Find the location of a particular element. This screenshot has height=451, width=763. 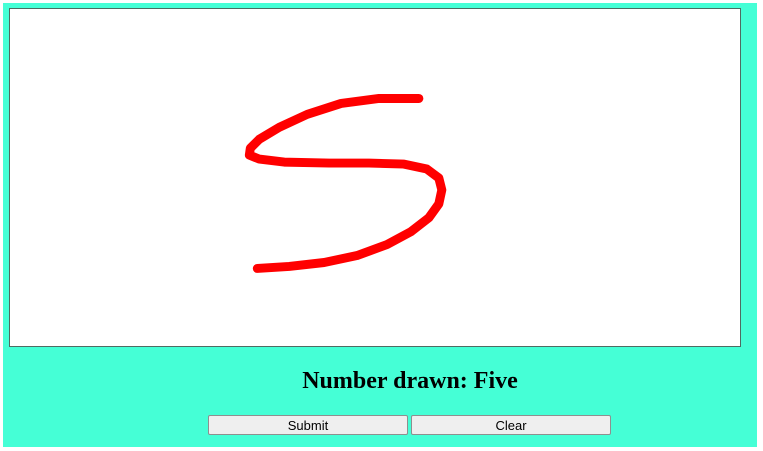

drawing-layer is located at coordinates (345, 183).